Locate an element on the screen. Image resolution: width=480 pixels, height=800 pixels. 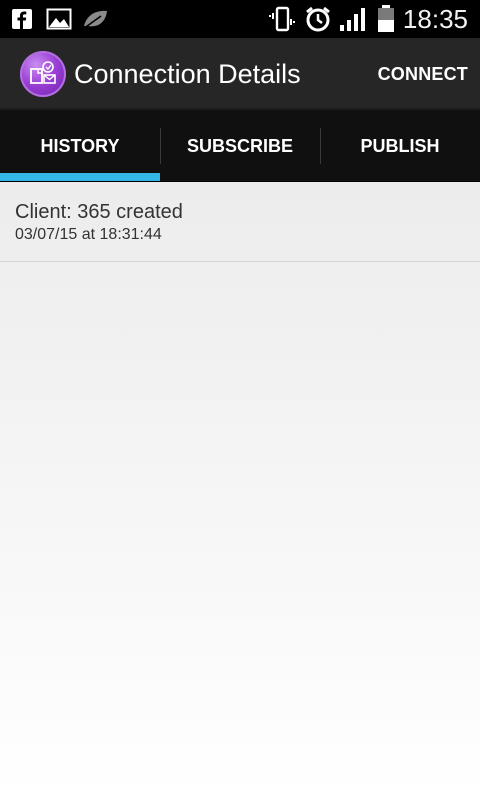
tab-bar: HISTORY SUBSCRIBE PUBLISH is located at coordinates (240, 146).